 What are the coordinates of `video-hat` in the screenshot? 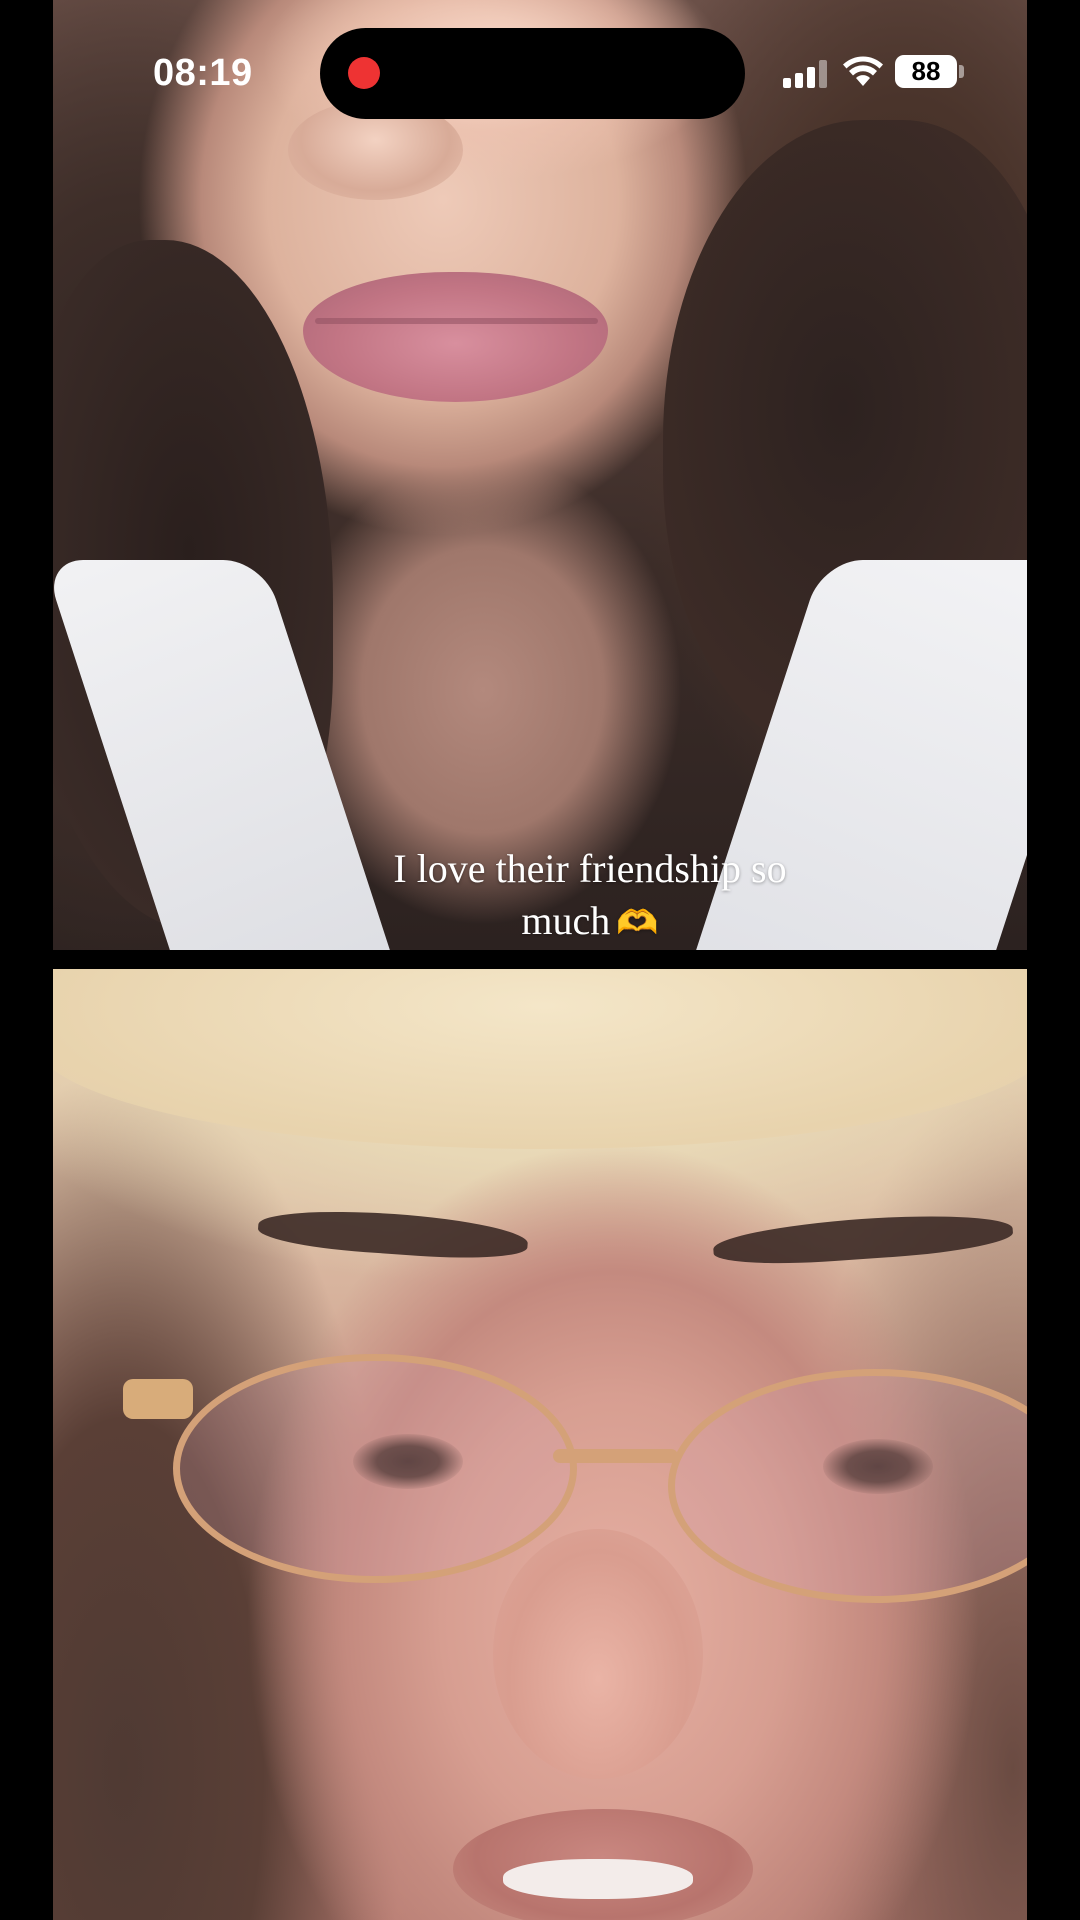 It's located at (540, 1059).